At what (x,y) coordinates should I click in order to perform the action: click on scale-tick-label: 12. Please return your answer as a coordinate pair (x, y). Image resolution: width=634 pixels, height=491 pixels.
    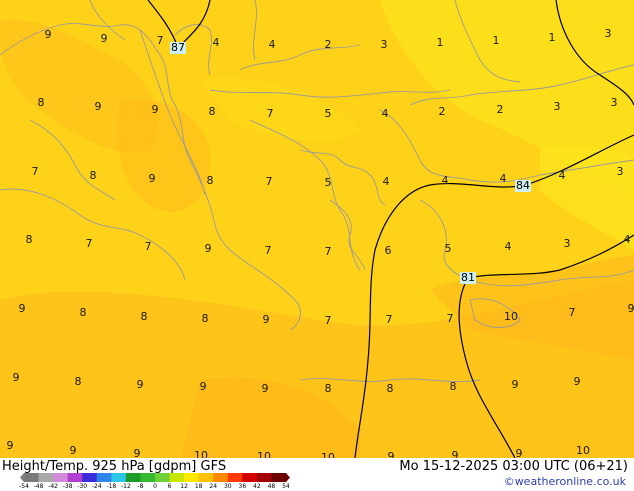
    Looking at the image, I should click on (184, 486).